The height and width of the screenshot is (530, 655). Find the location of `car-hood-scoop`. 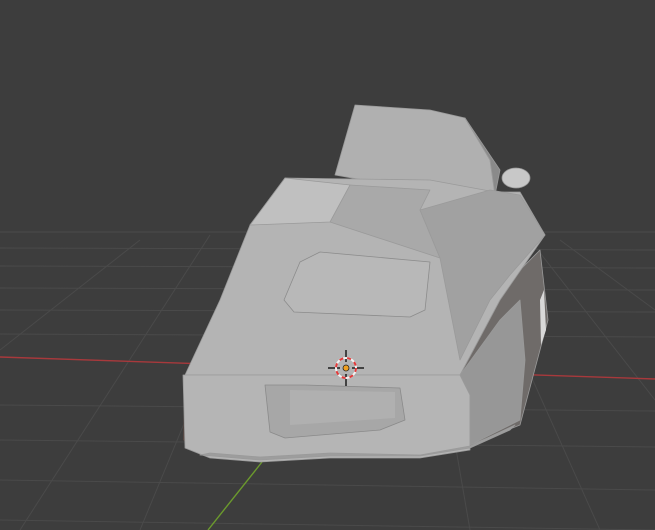

car-hood-scoop is located at coordinates (357, 284).